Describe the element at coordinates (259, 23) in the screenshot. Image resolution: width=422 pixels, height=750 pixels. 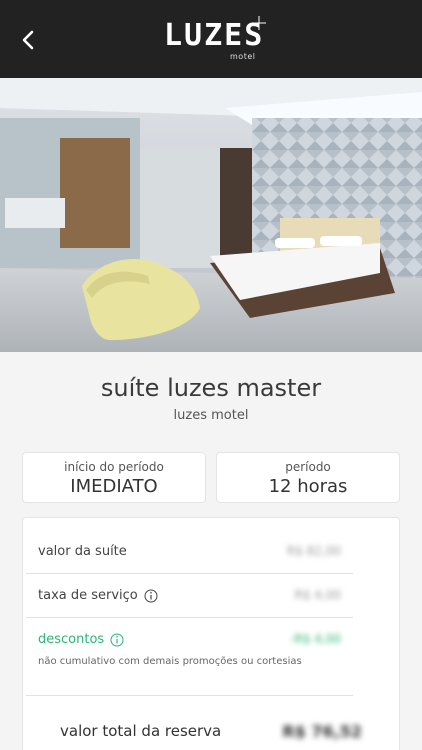
I see `sparkle-icon` at that location.